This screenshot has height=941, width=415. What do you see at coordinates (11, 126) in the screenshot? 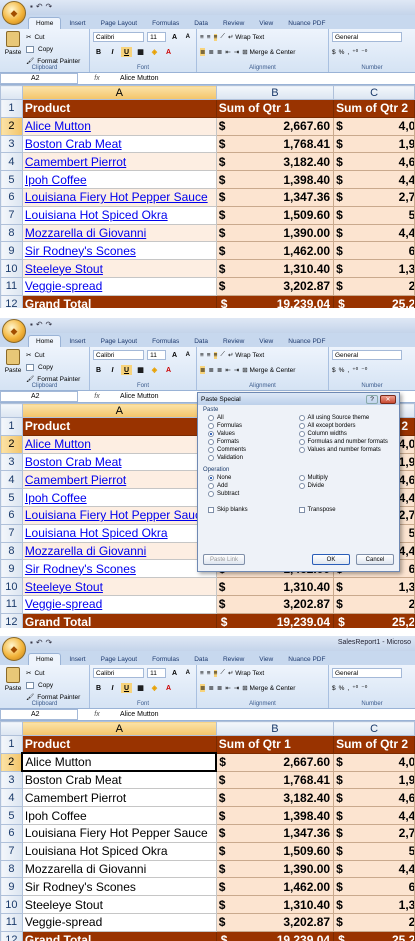
I see `row-header: 2` at bounding box center [11, 126].